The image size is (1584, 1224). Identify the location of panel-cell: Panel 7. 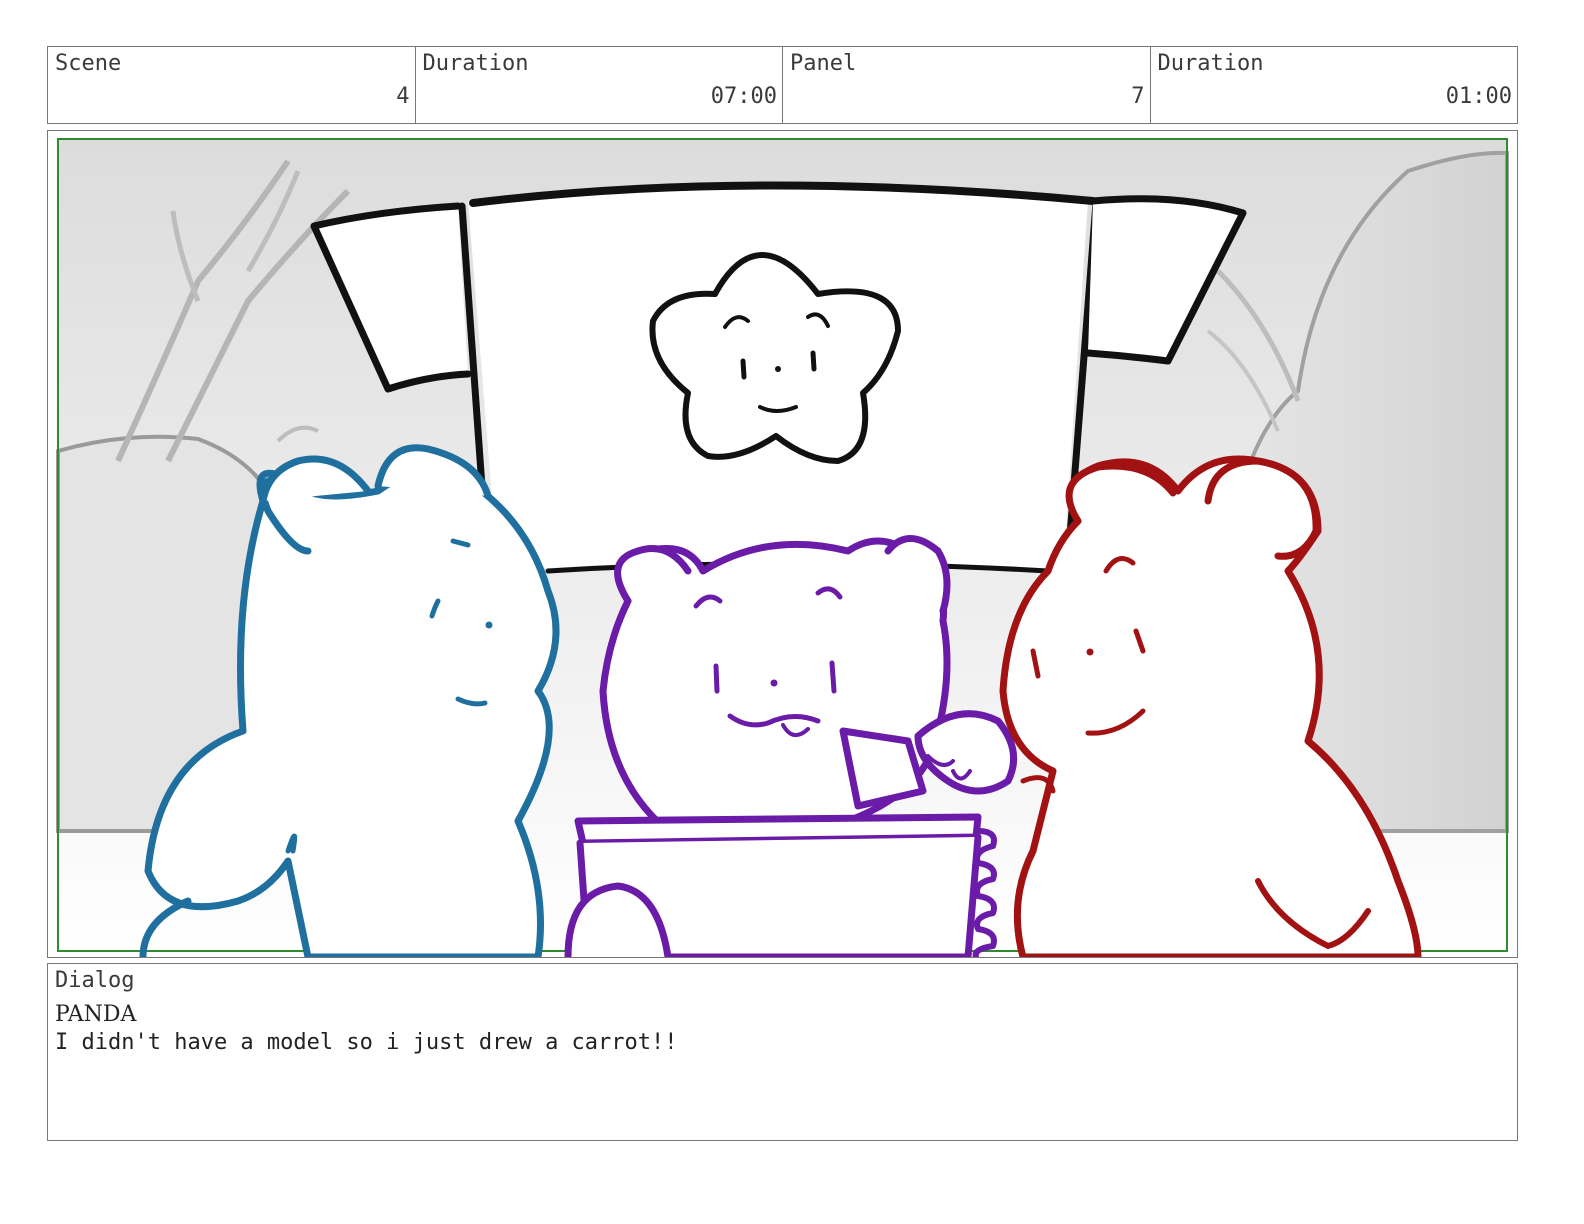
(967, 85).